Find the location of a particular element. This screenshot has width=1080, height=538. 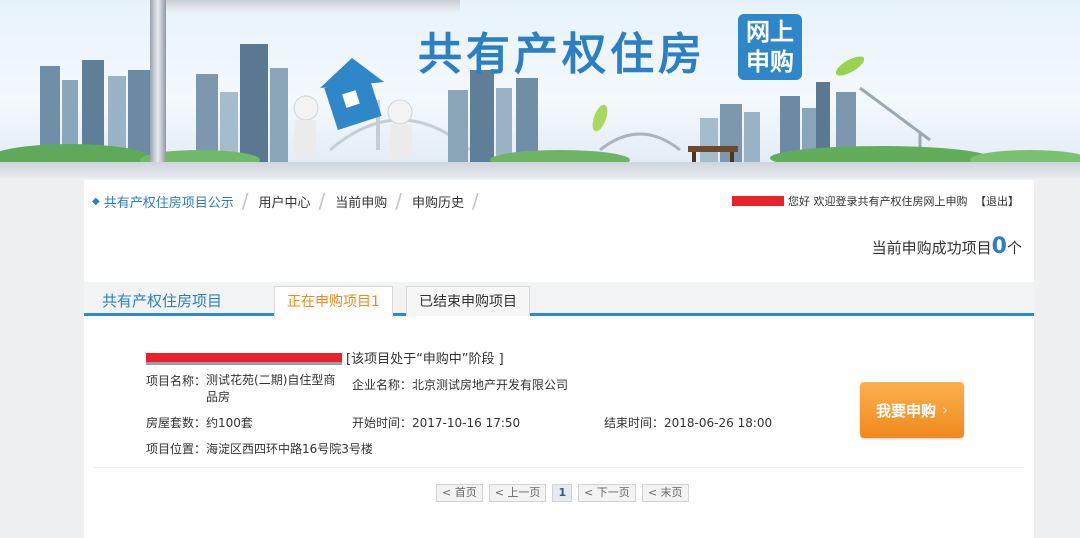

welcome-message: 您好 欢迎登录共有产权住房网上申购 【退出】 is located at coordinates (903, 201).